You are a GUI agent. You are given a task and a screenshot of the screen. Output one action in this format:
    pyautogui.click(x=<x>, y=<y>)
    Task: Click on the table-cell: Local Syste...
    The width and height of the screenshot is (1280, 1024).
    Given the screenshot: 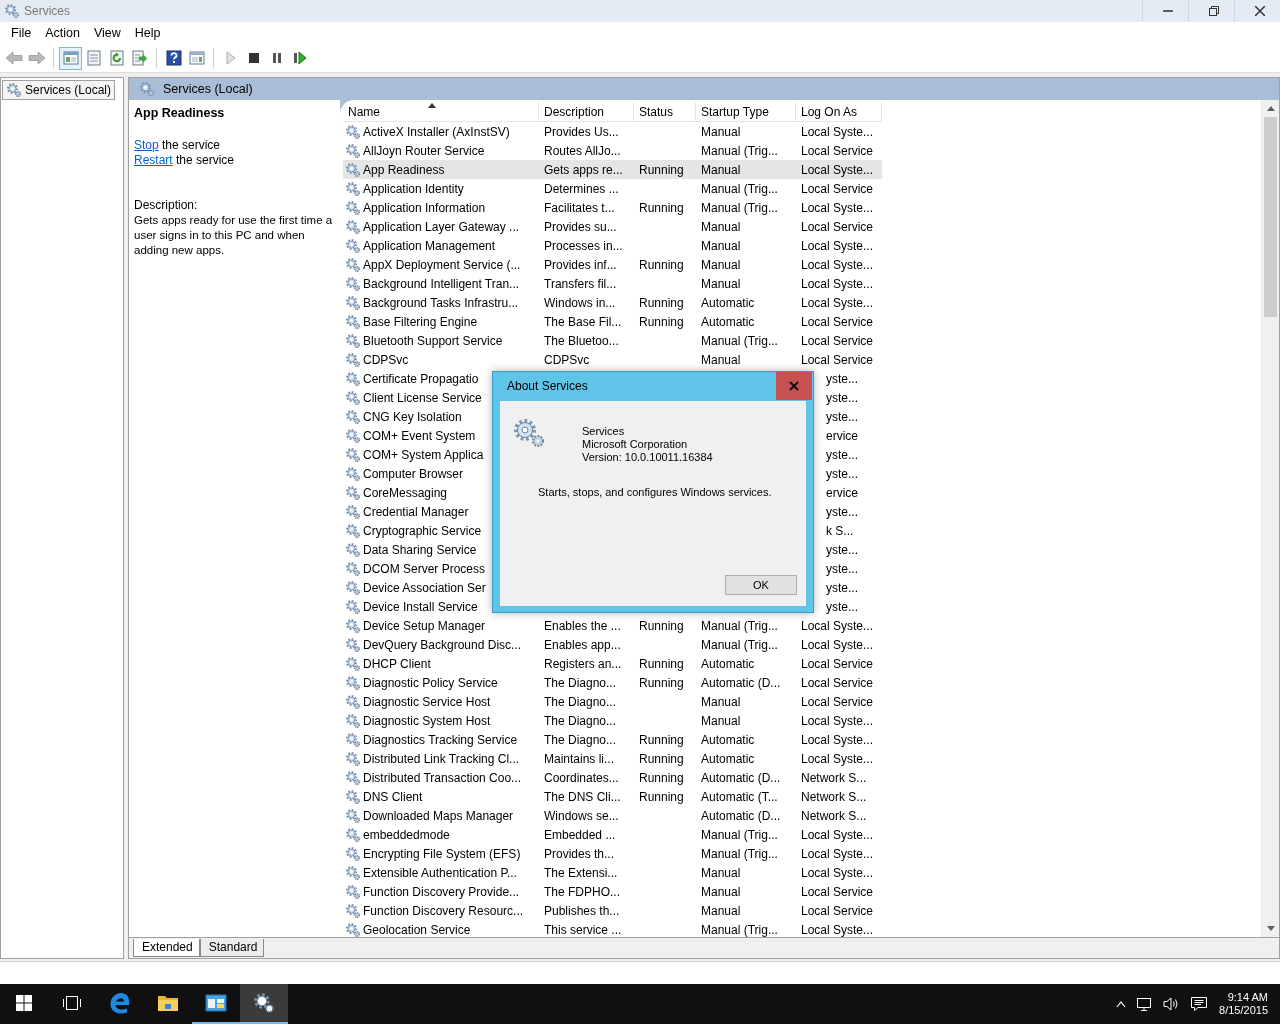 What is the action you would take?
    pyautogui.click(x=837, y=929)
    